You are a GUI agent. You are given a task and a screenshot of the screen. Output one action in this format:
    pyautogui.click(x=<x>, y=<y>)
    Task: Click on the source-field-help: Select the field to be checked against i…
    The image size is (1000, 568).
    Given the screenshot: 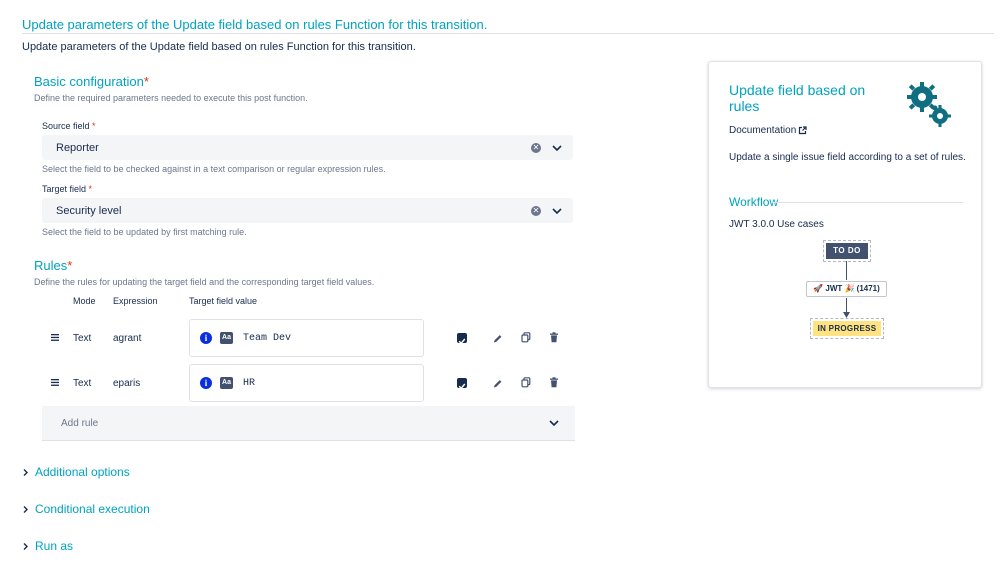 What is the action you would take?
    pyautogui.click(x=214, y=169)
    